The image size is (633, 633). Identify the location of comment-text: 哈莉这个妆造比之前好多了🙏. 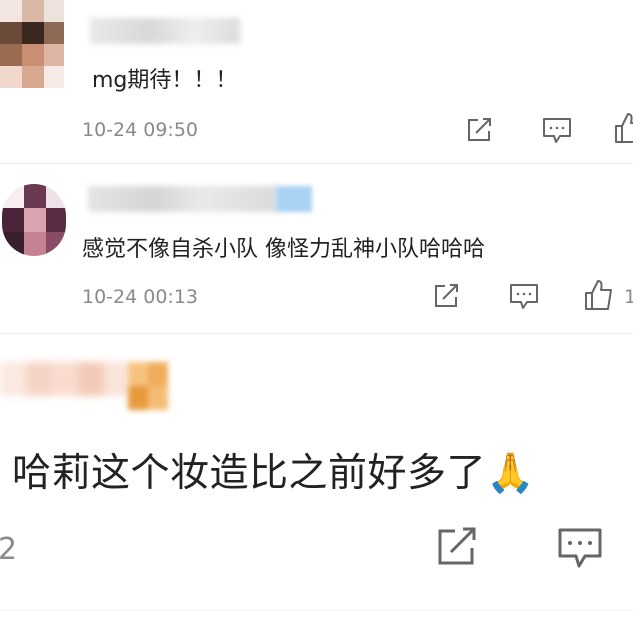
(274, 473).